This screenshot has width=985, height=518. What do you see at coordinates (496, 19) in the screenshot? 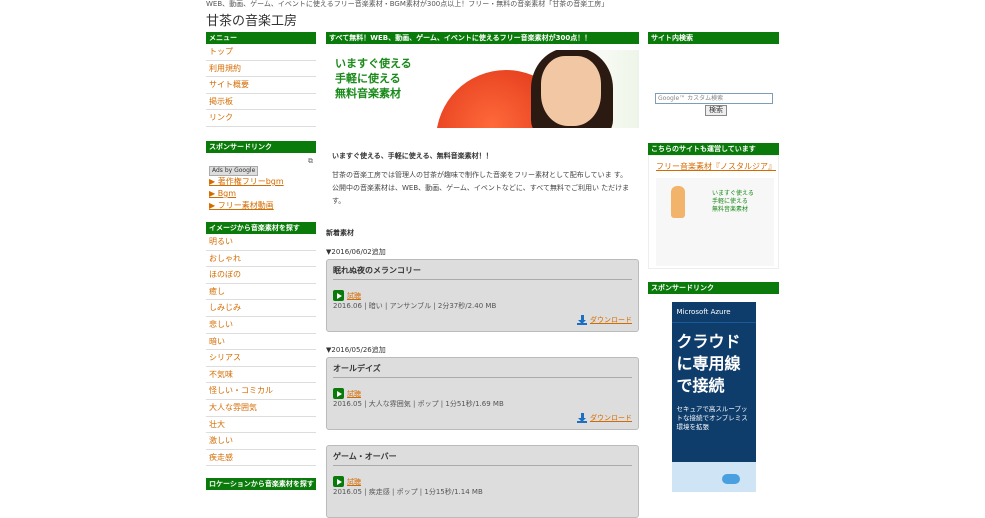
I see `site-title: 甘茶の音楽工房` at bounding box center [496, 19].